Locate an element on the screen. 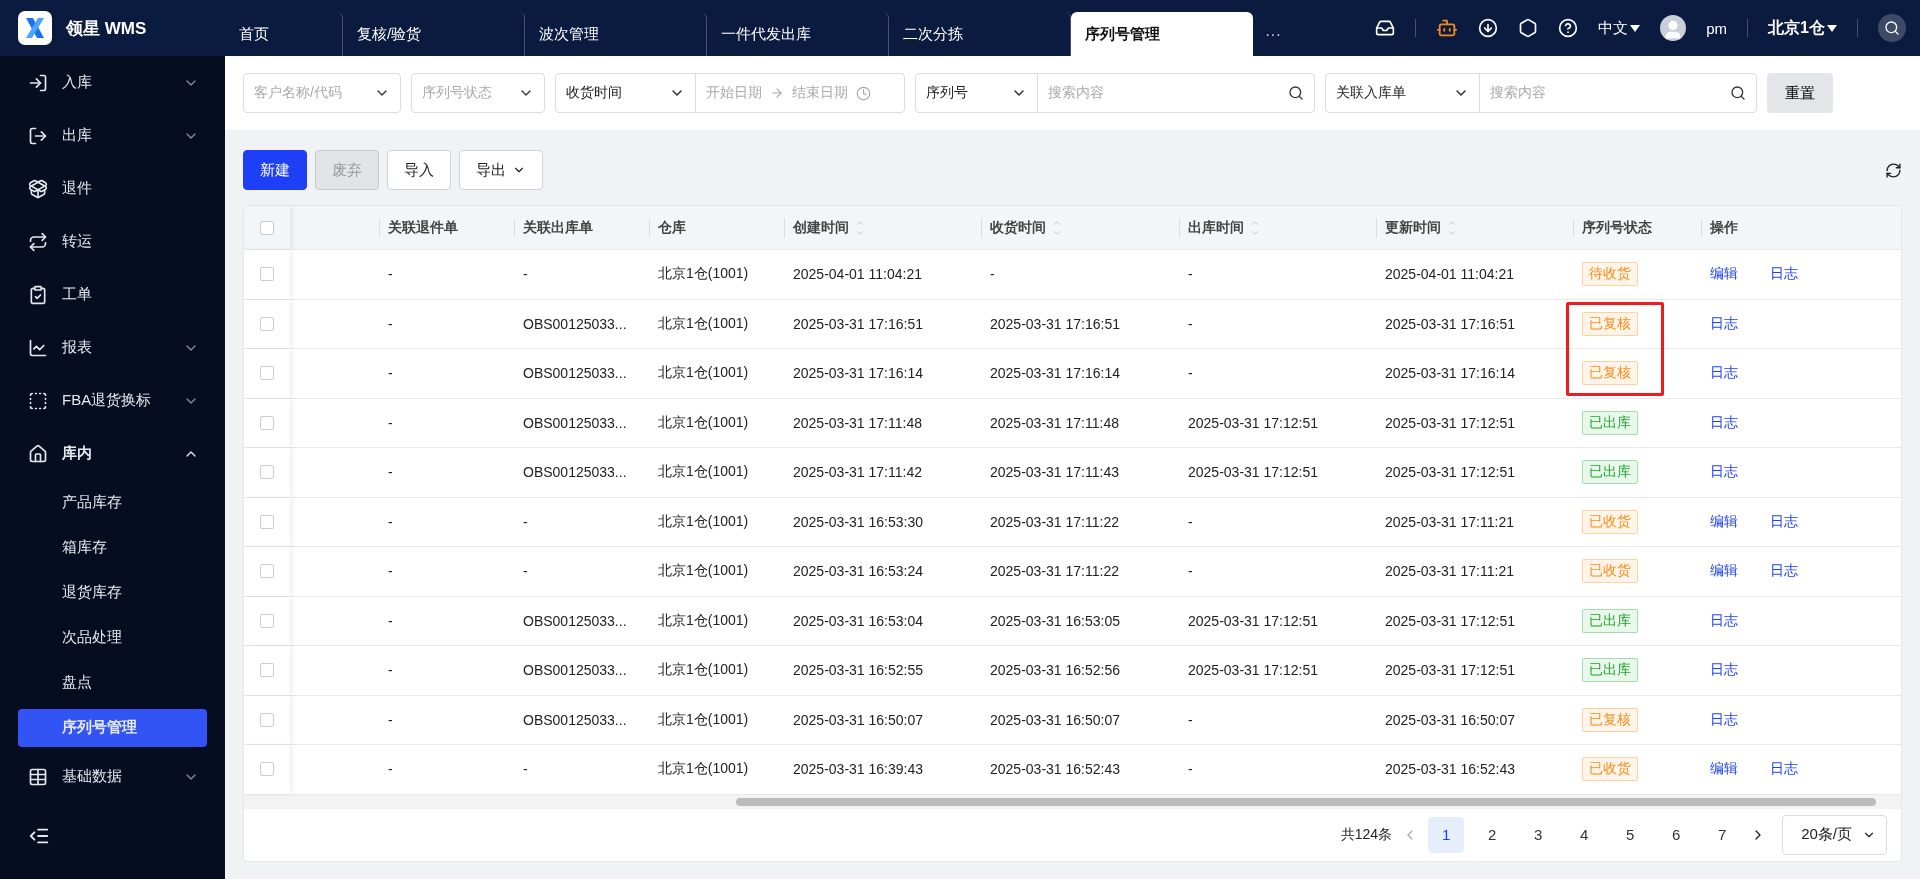  page-number: 6 is located at coordinates (1676, 834).